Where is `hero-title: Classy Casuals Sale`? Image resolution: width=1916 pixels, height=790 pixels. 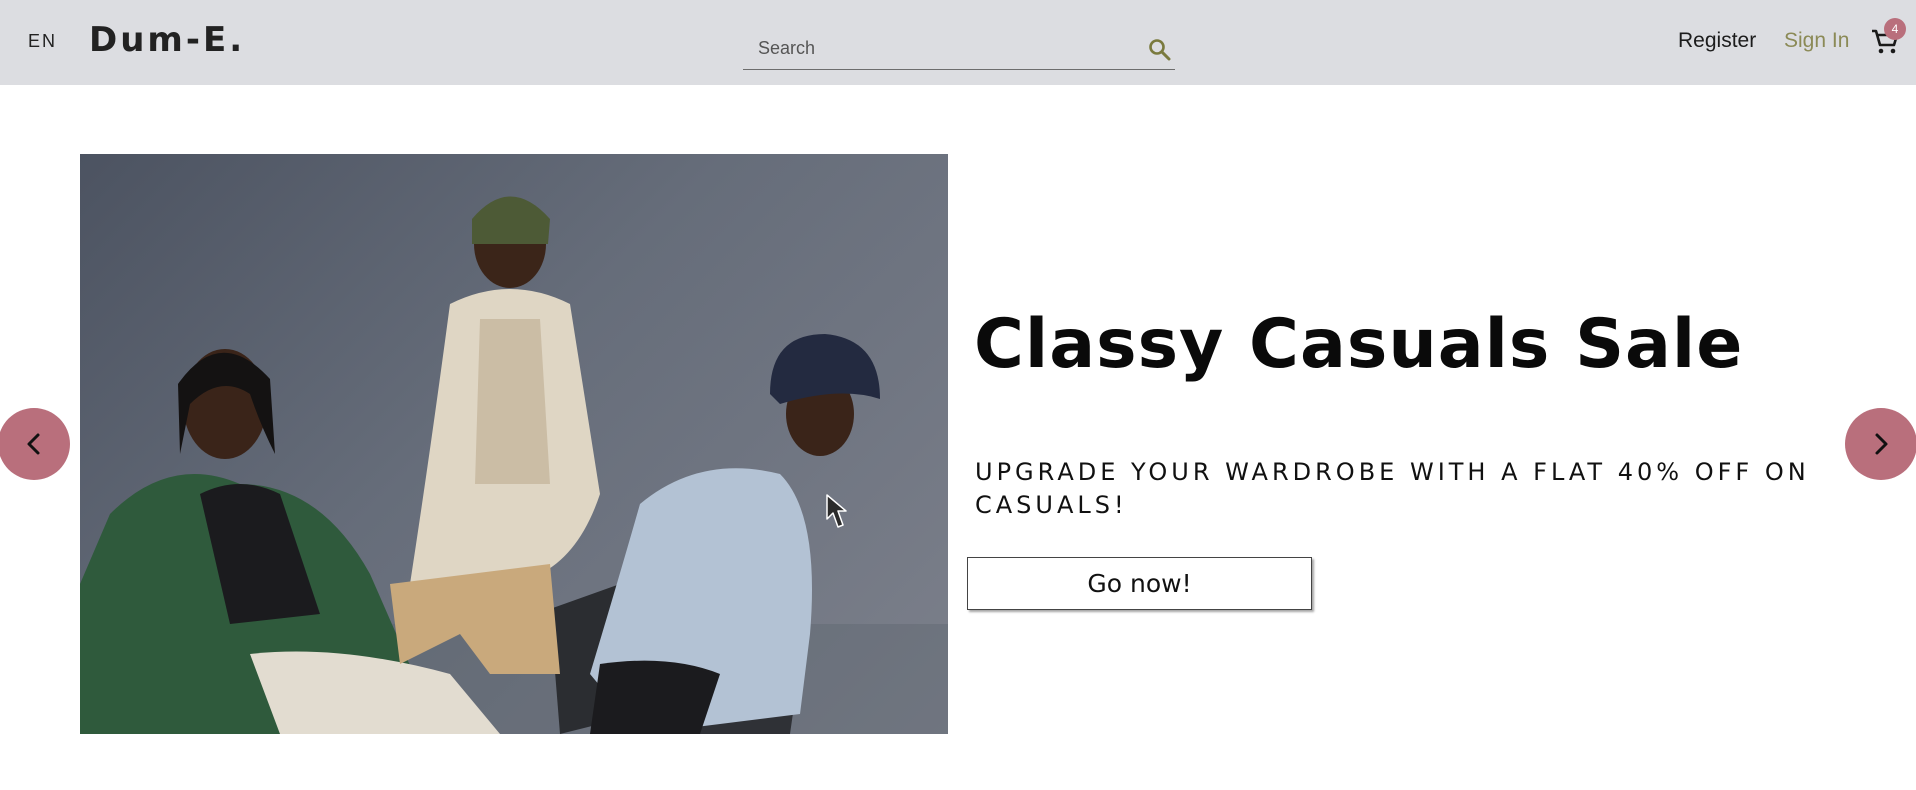 hero-title: Classy Casuals Sale is located at coordinates (1359, 344).